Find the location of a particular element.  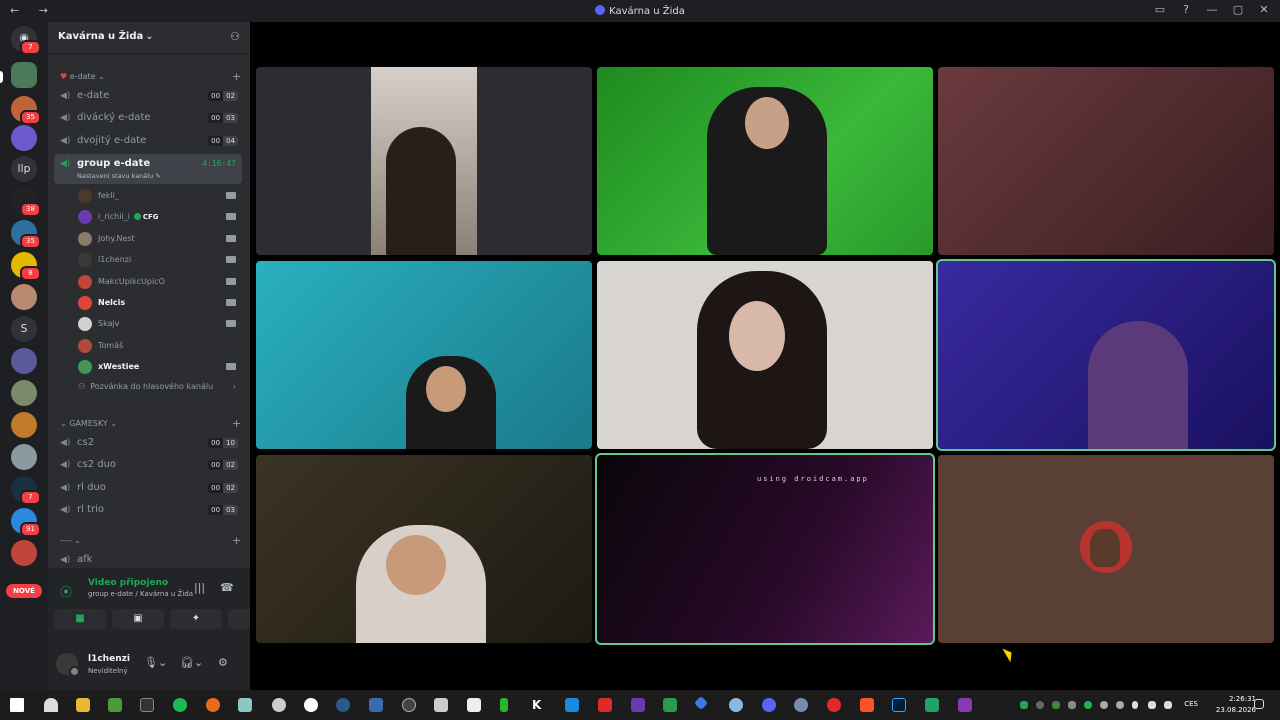

voice-member: fekli_ is located at coordinates (160, 196).